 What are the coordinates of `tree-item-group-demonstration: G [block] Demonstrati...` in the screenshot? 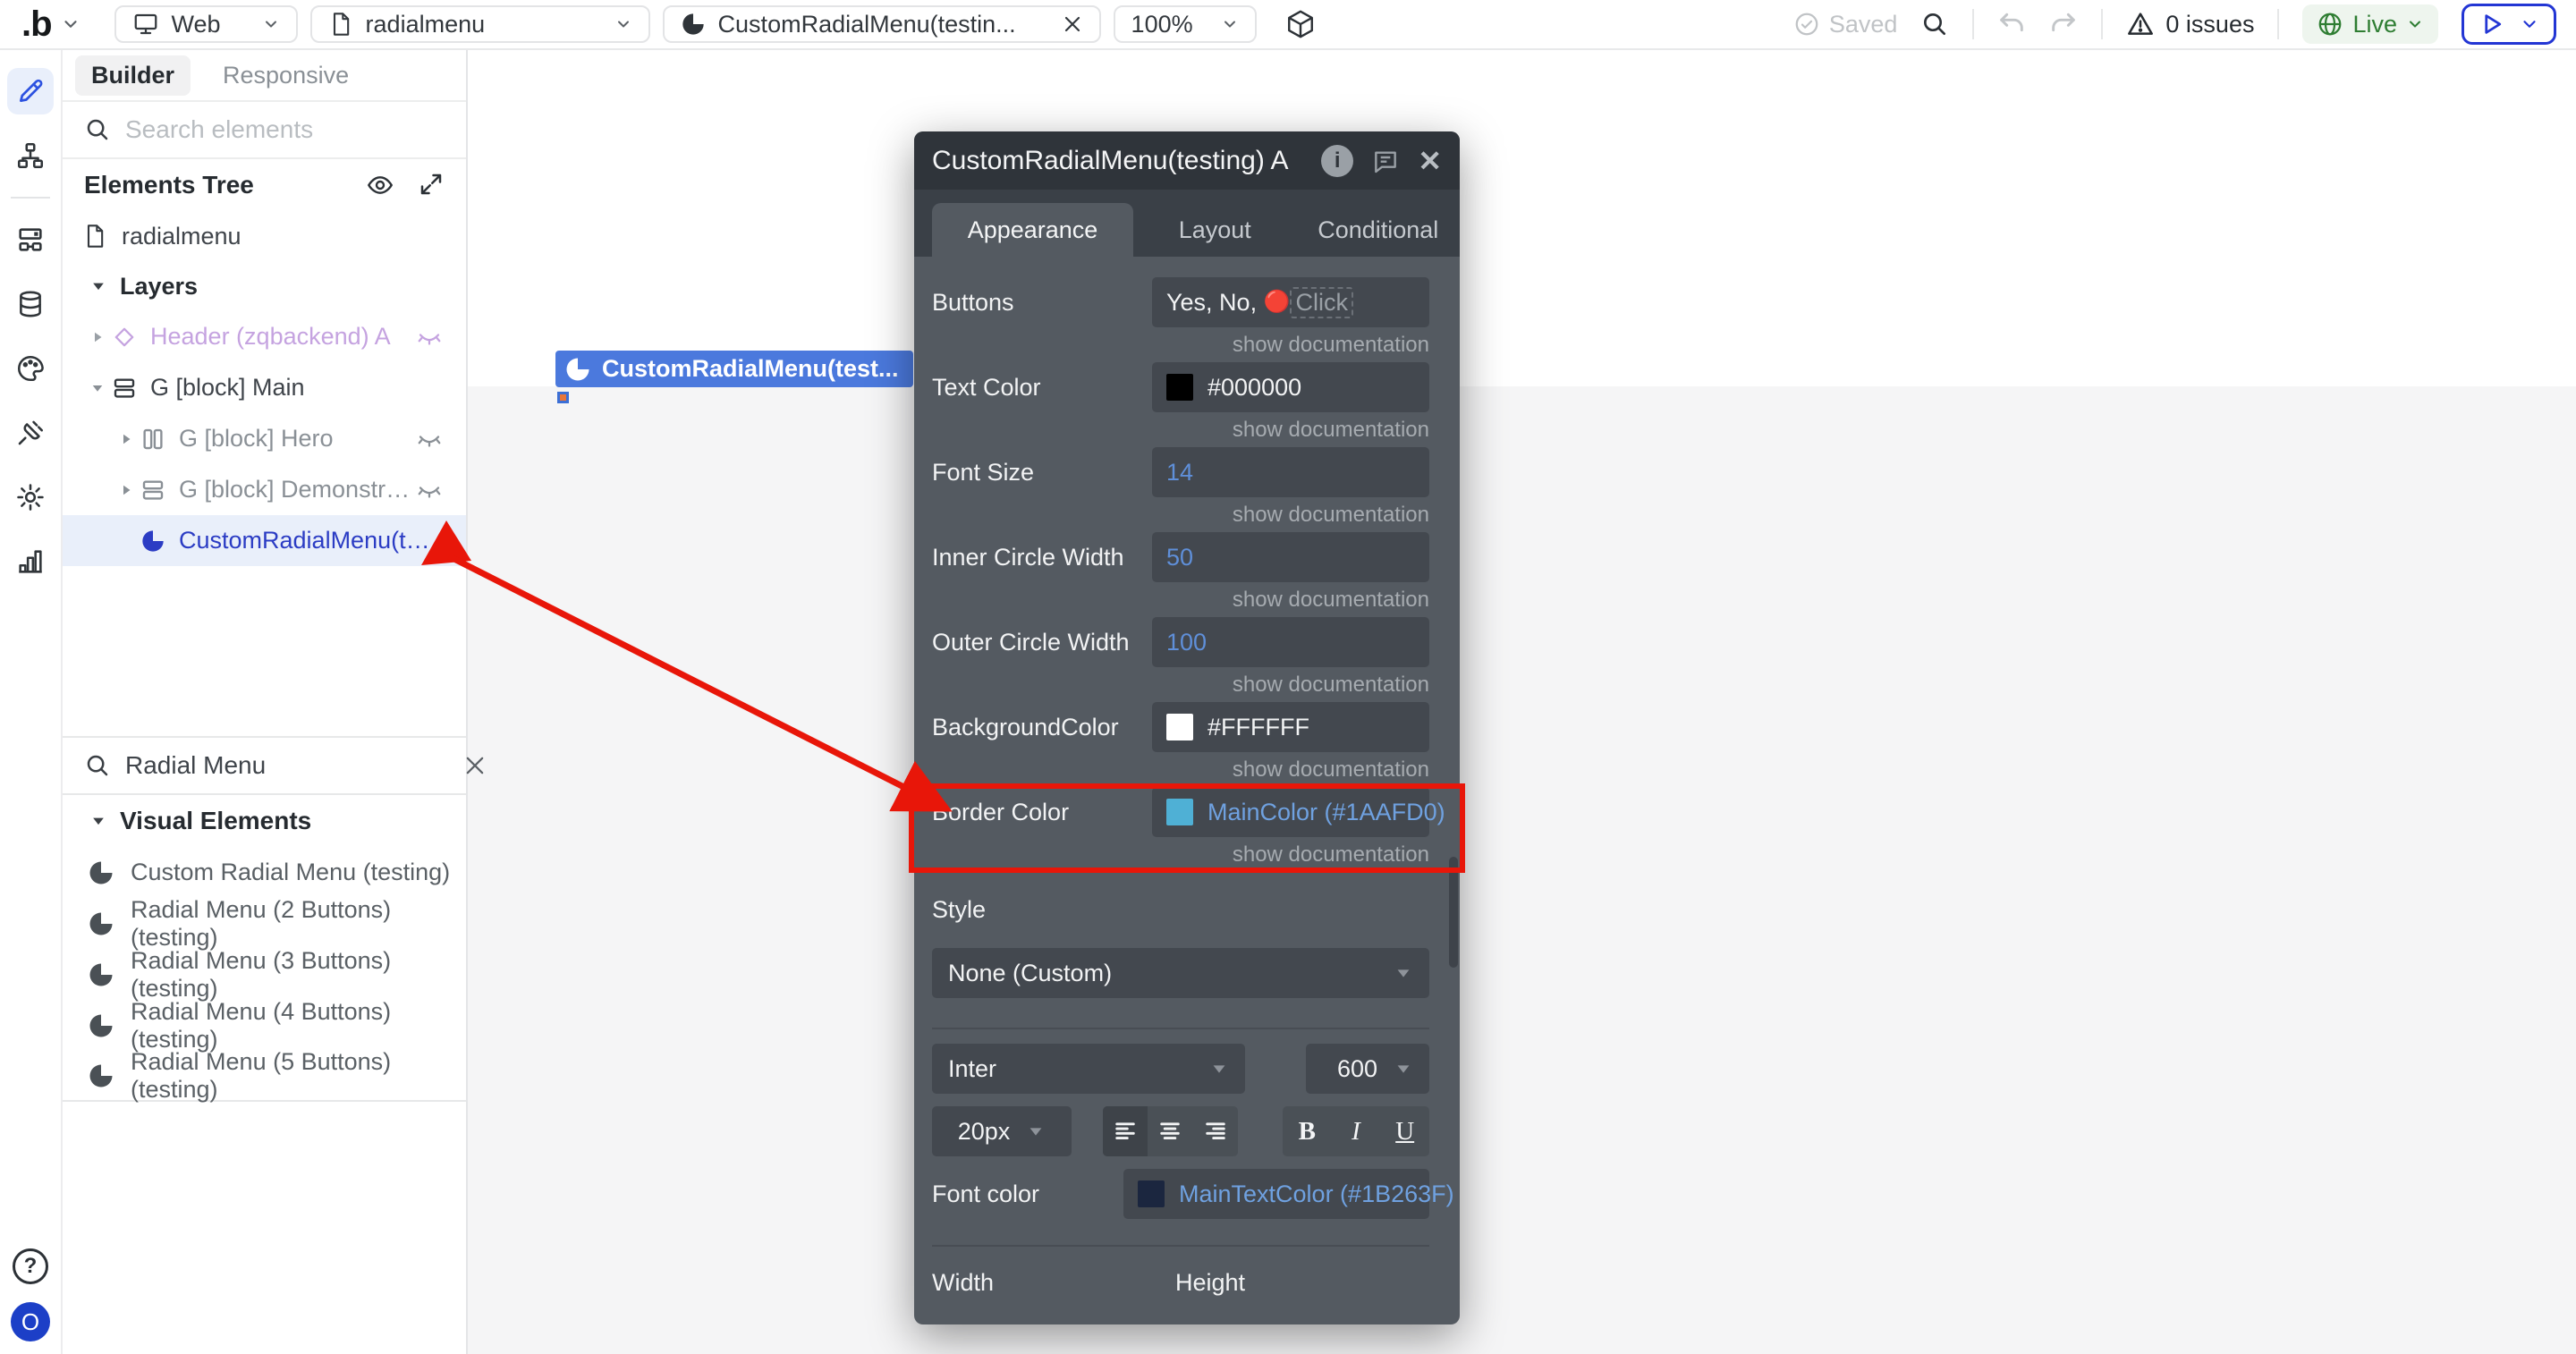 It's located at (264, 490).